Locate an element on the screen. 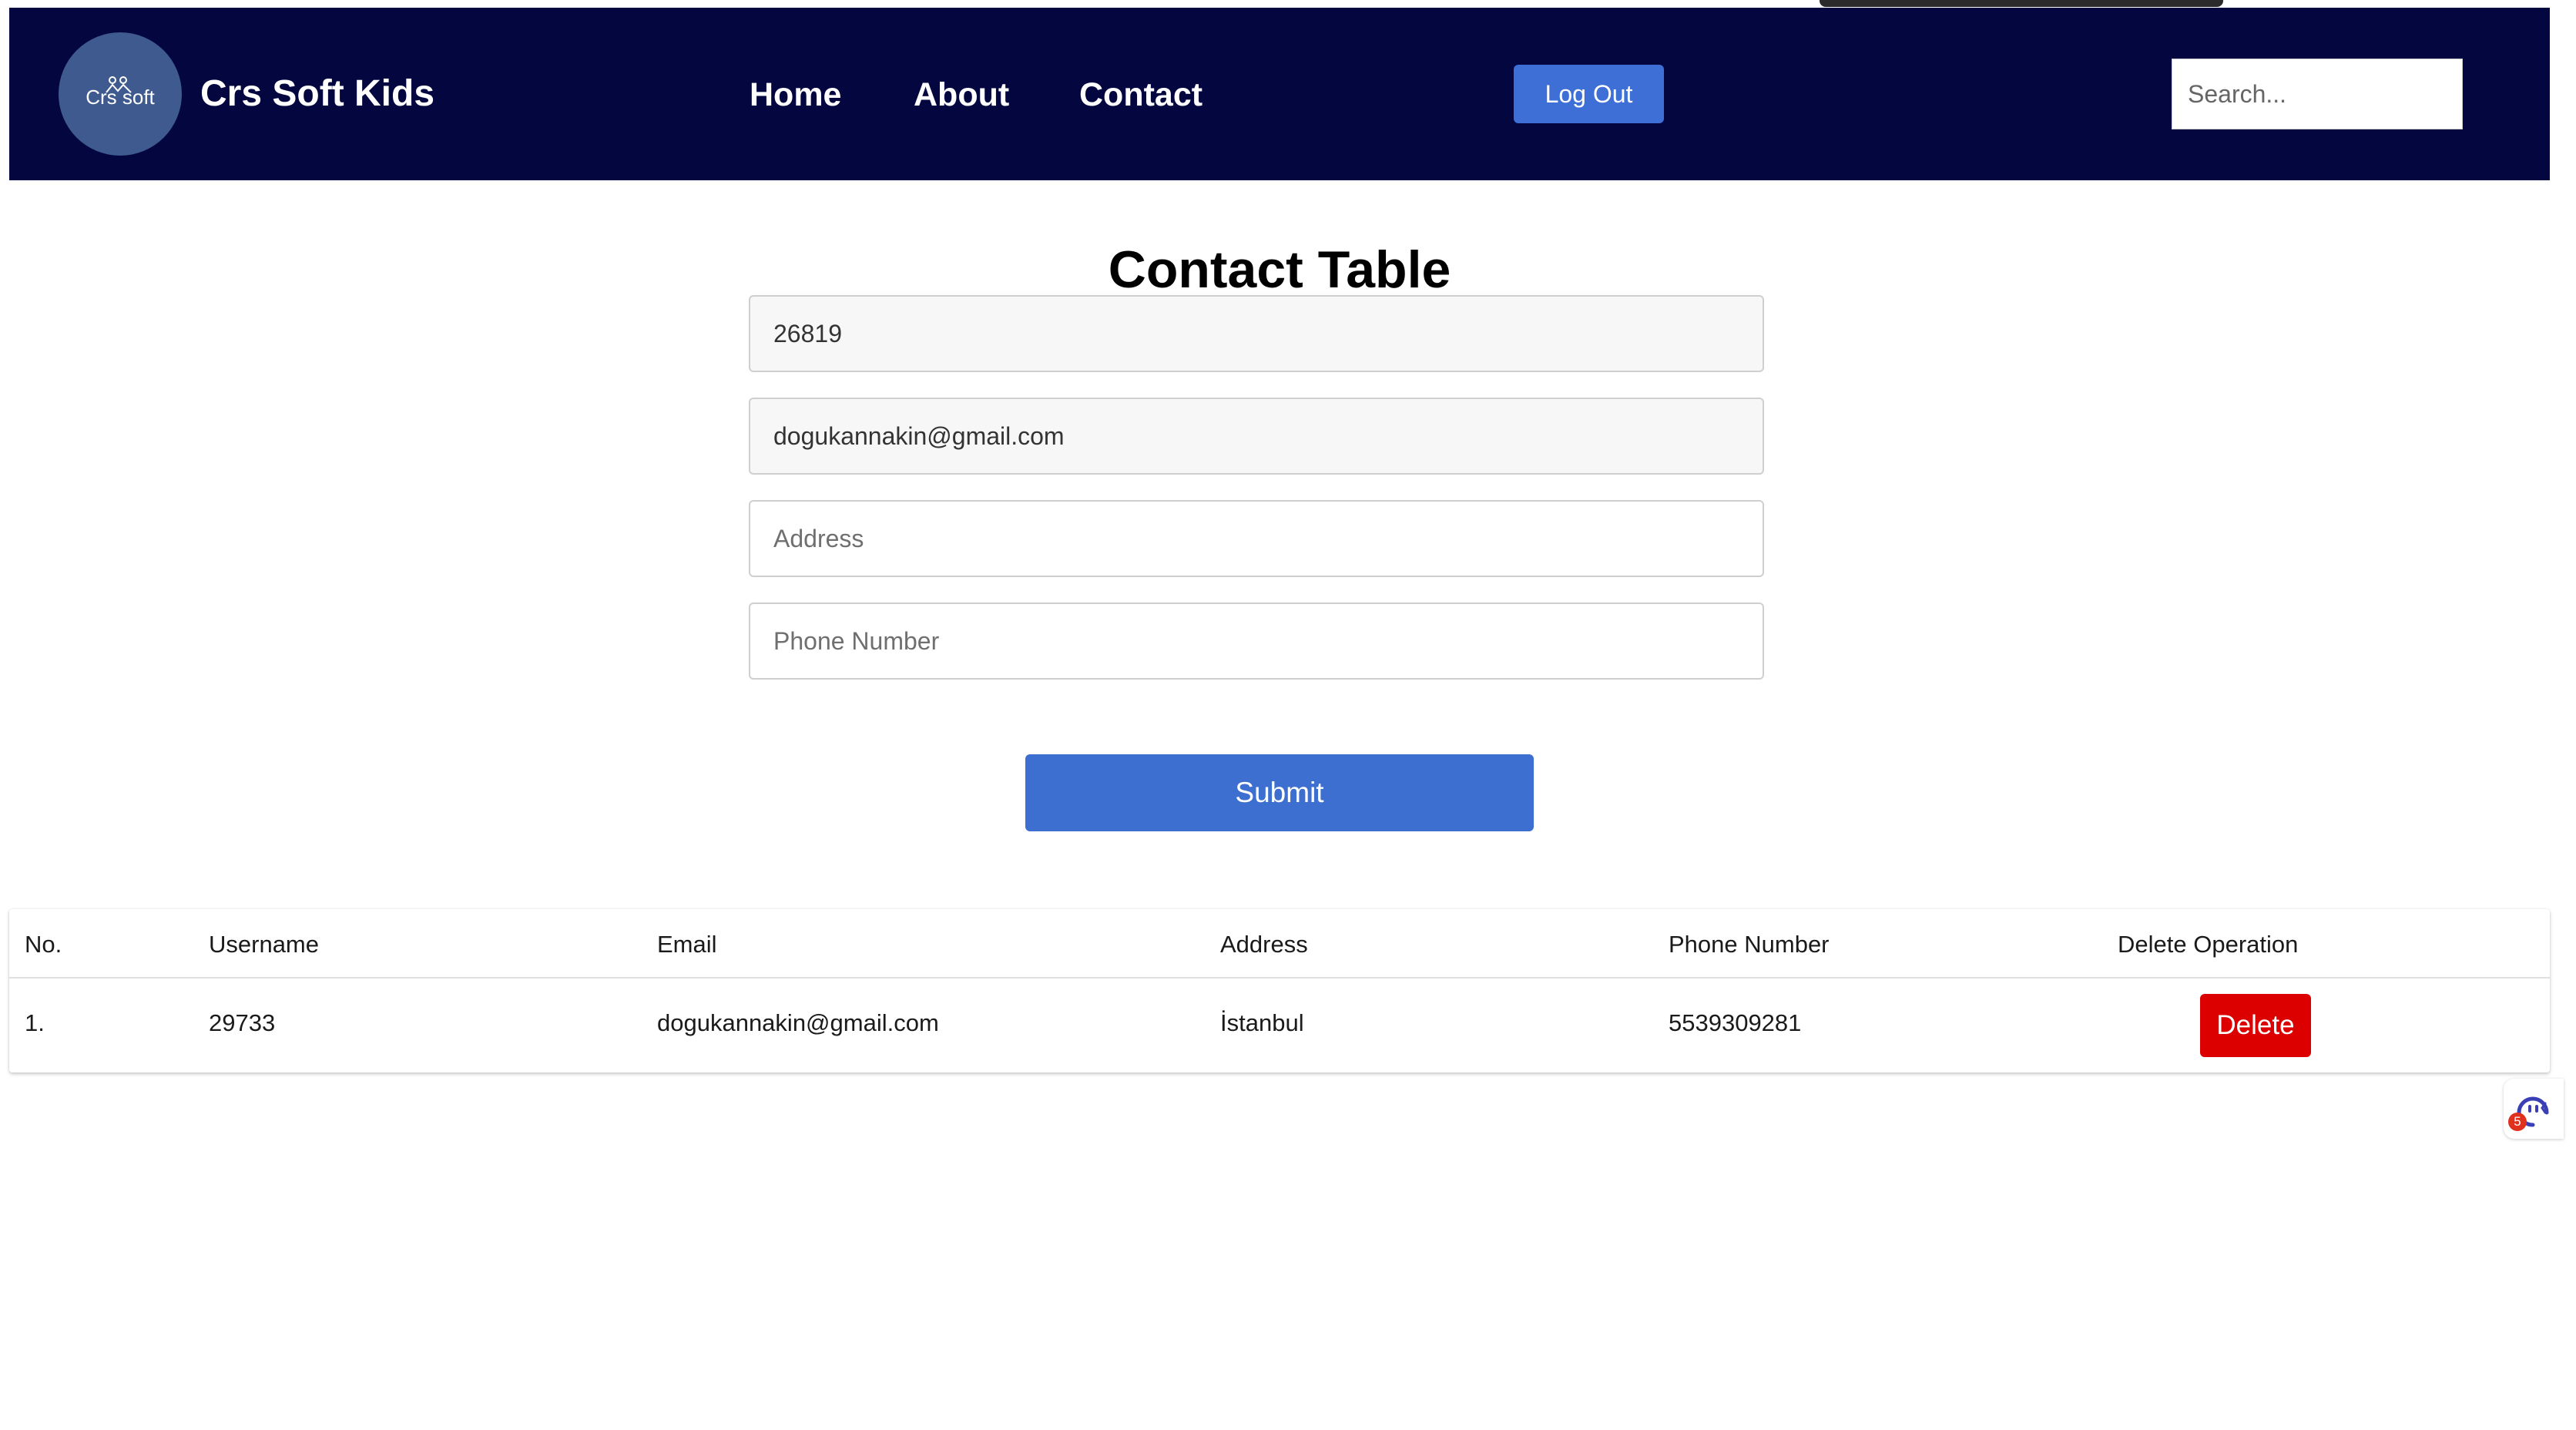  column-header-email: Email is located at coordinates (687, 944).